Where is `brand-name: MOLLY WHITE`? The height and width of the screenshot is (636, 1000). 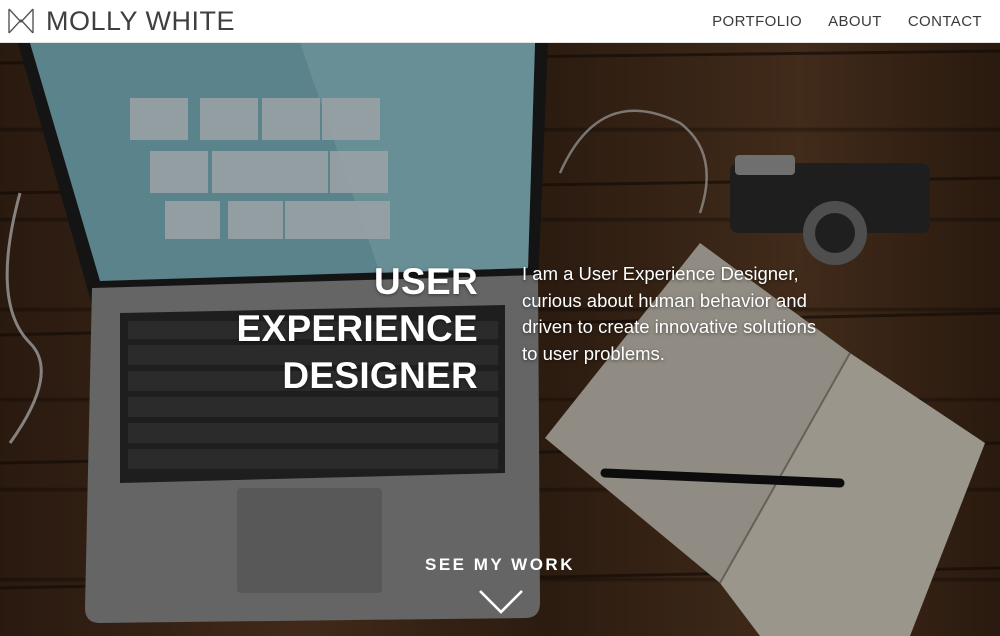 brand-name: MOLLY WHITE is located at coordinates (141, 20).